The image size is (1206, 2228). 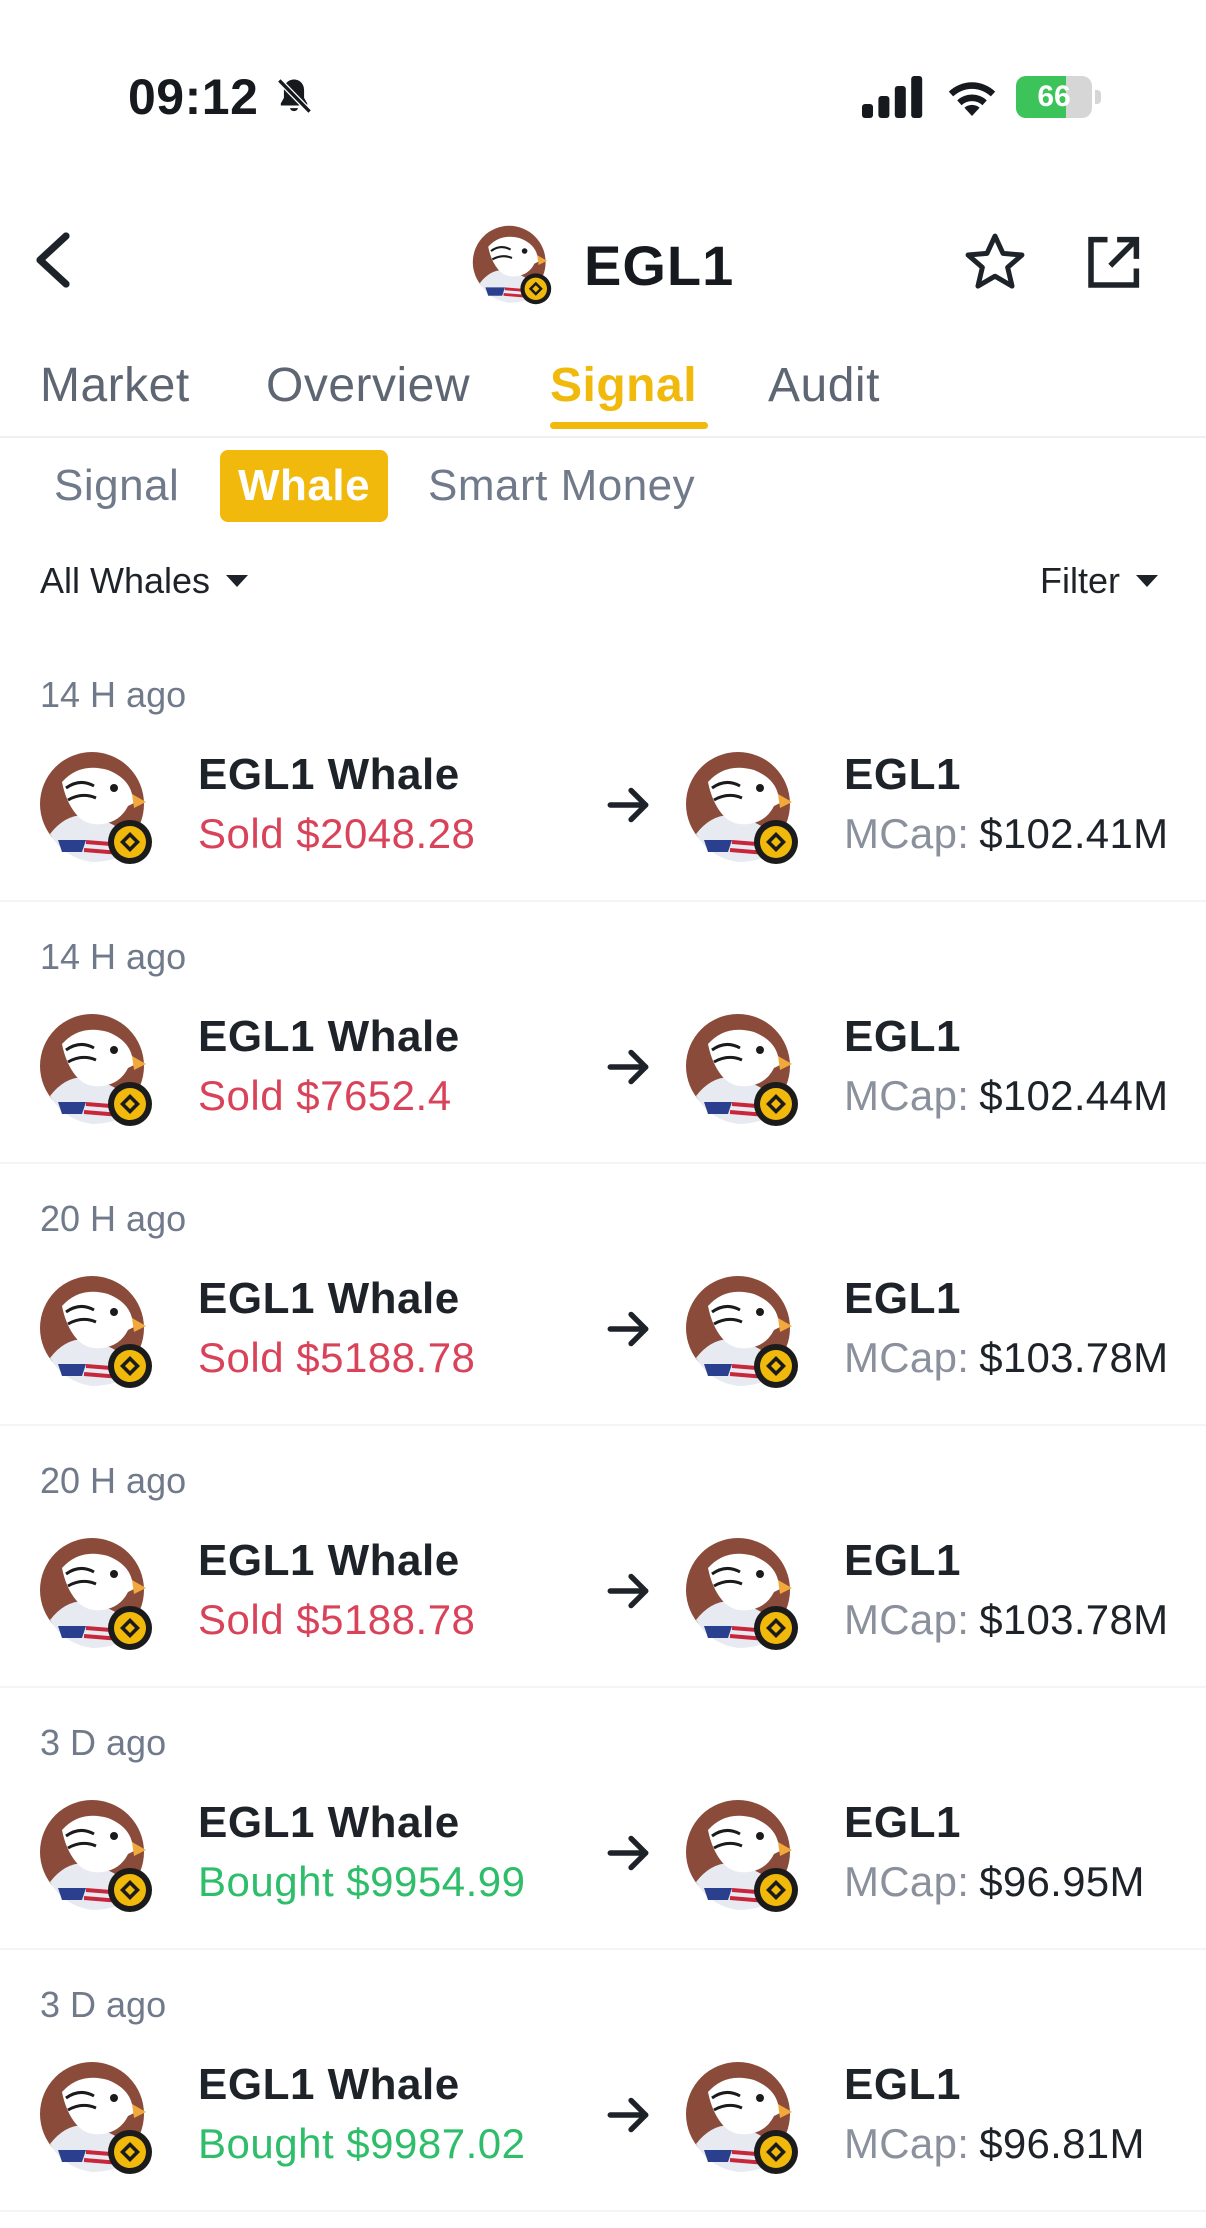 I want to click on subtab-whale: Whale, so click(x=304, y=486).